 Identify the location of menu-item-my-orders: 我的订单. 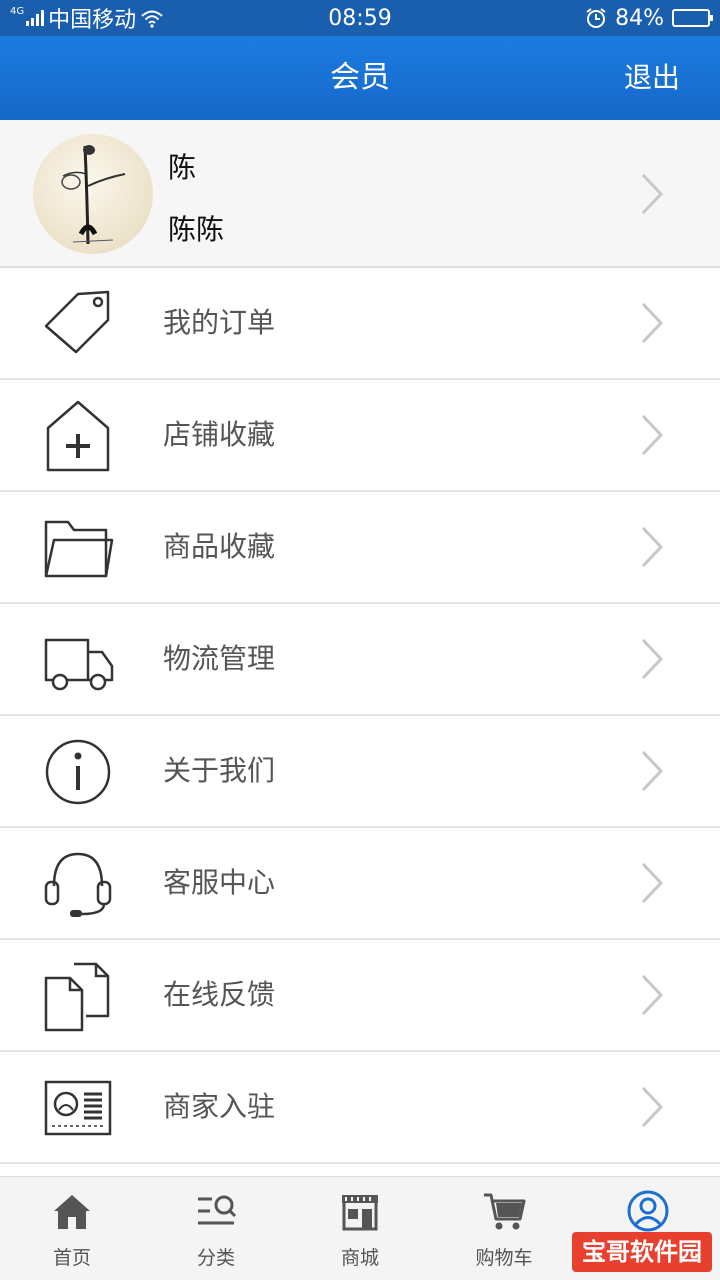
(360, 324).